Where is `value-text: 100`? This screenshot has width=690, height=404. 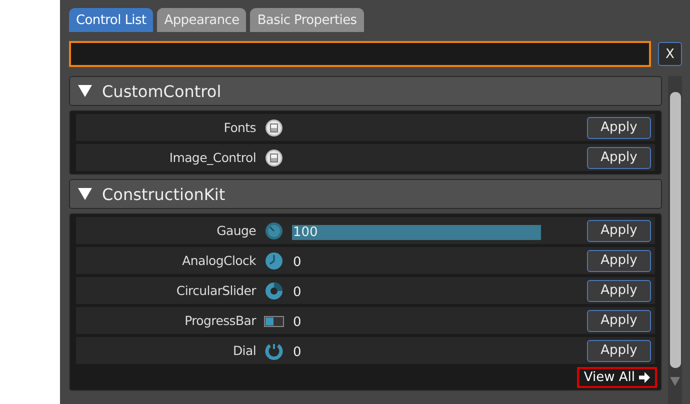
value-text: 100 is located at coordinates (416, 232).